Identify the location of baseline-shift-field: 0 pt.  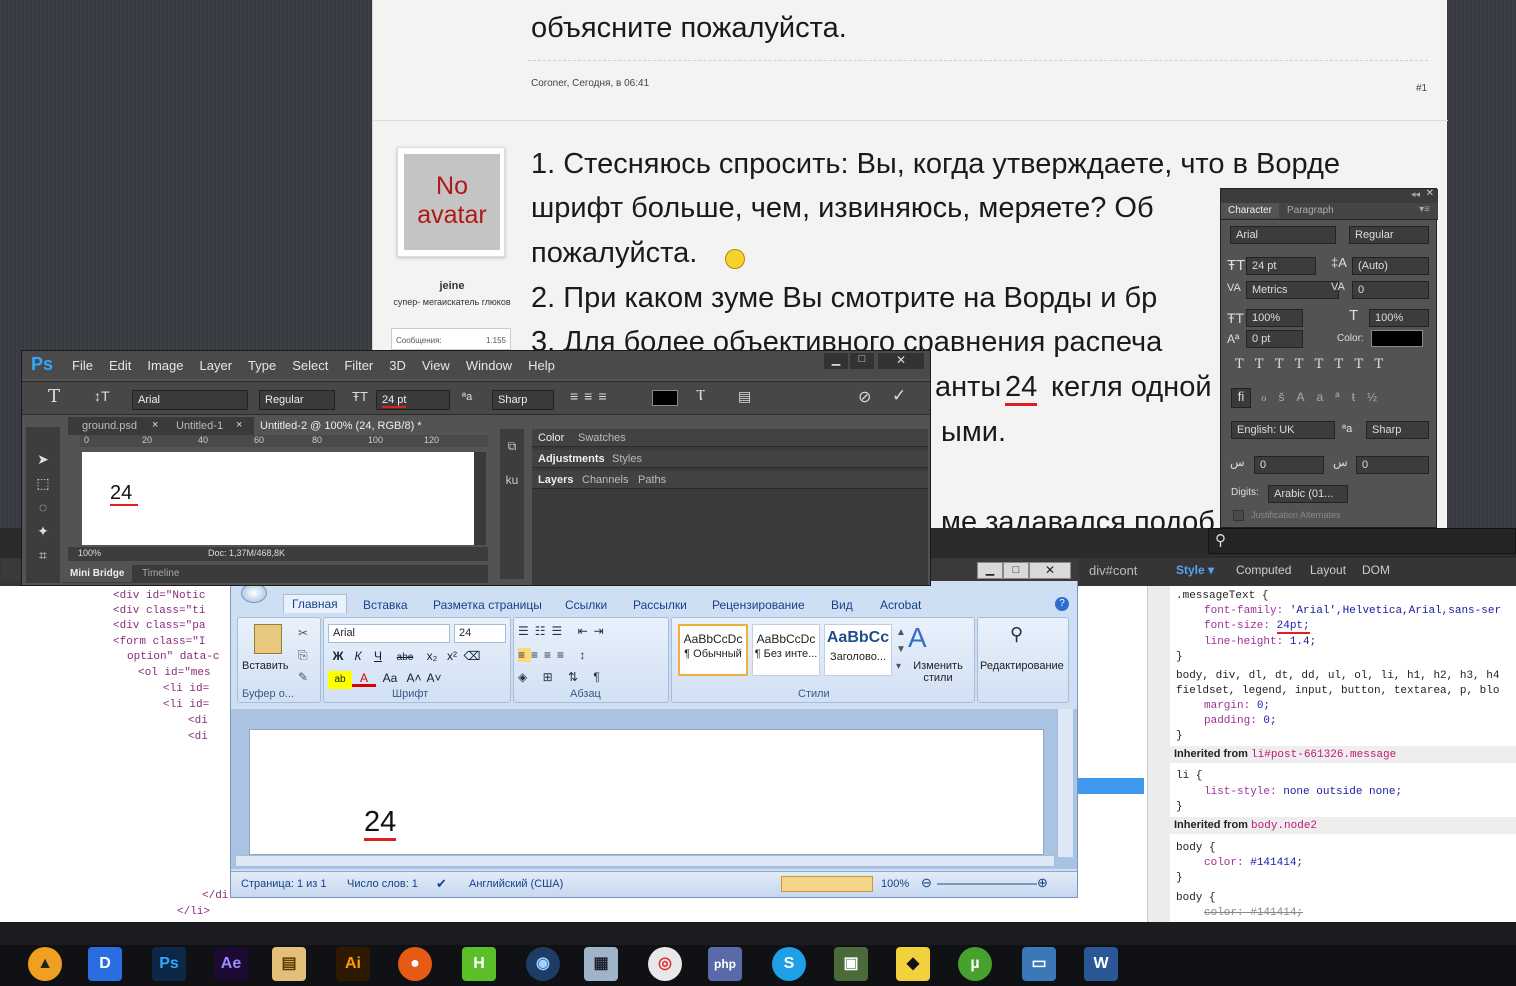
(1274, 339).